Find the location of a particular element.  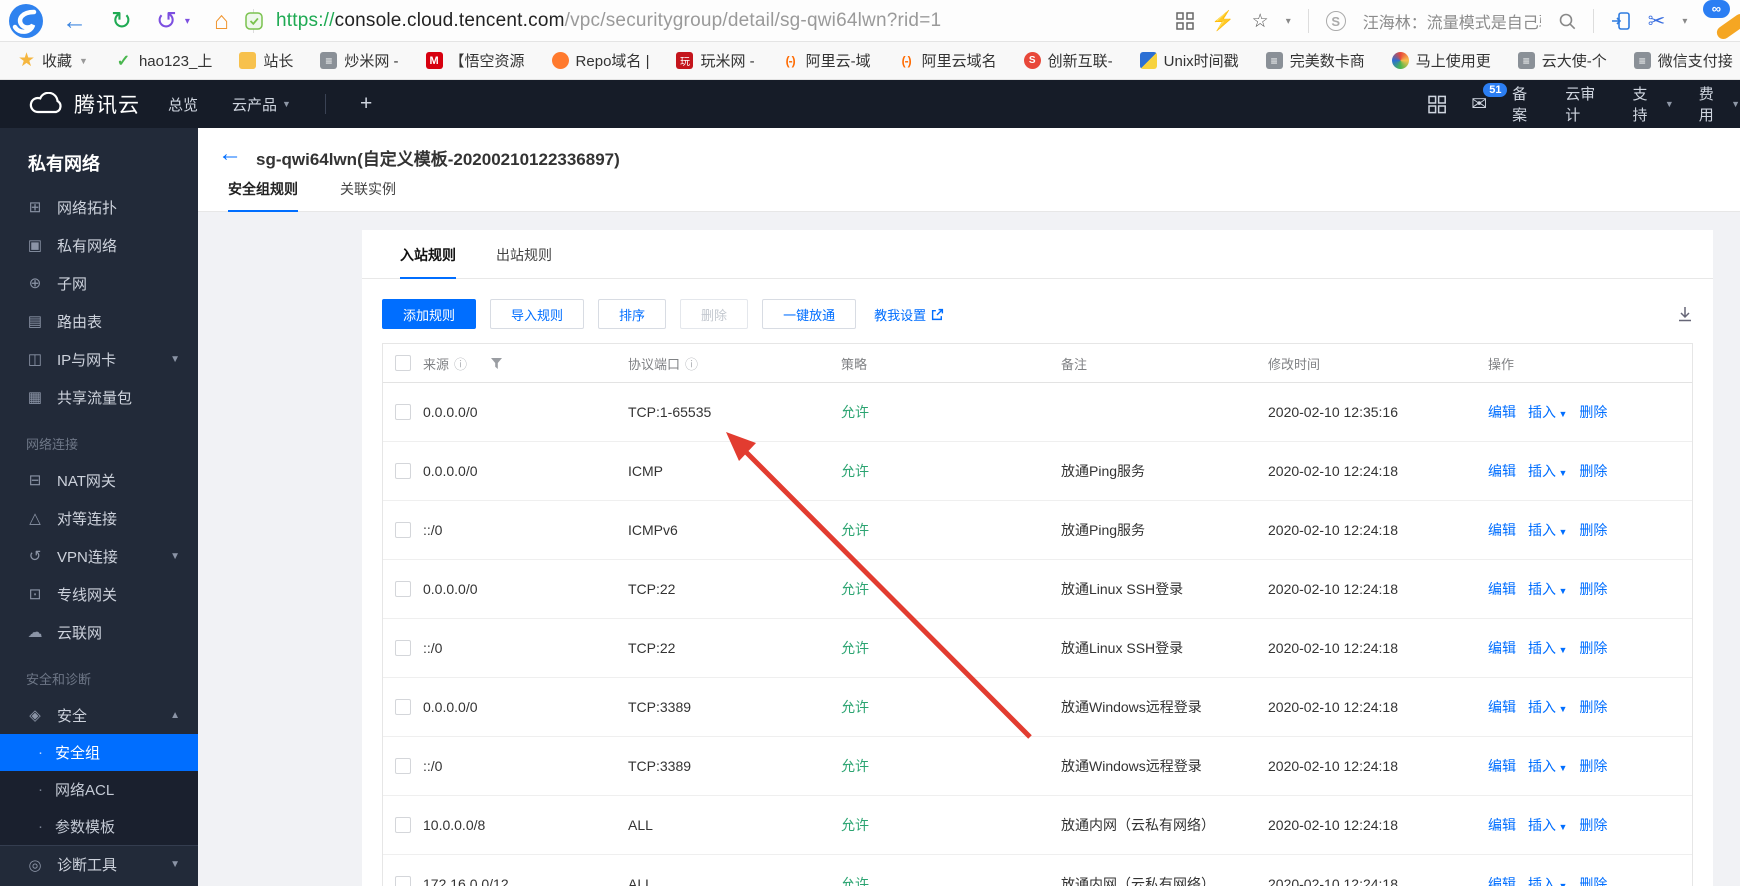

topnav-item-备案: 备案 is located at coordinates (1526, 104).